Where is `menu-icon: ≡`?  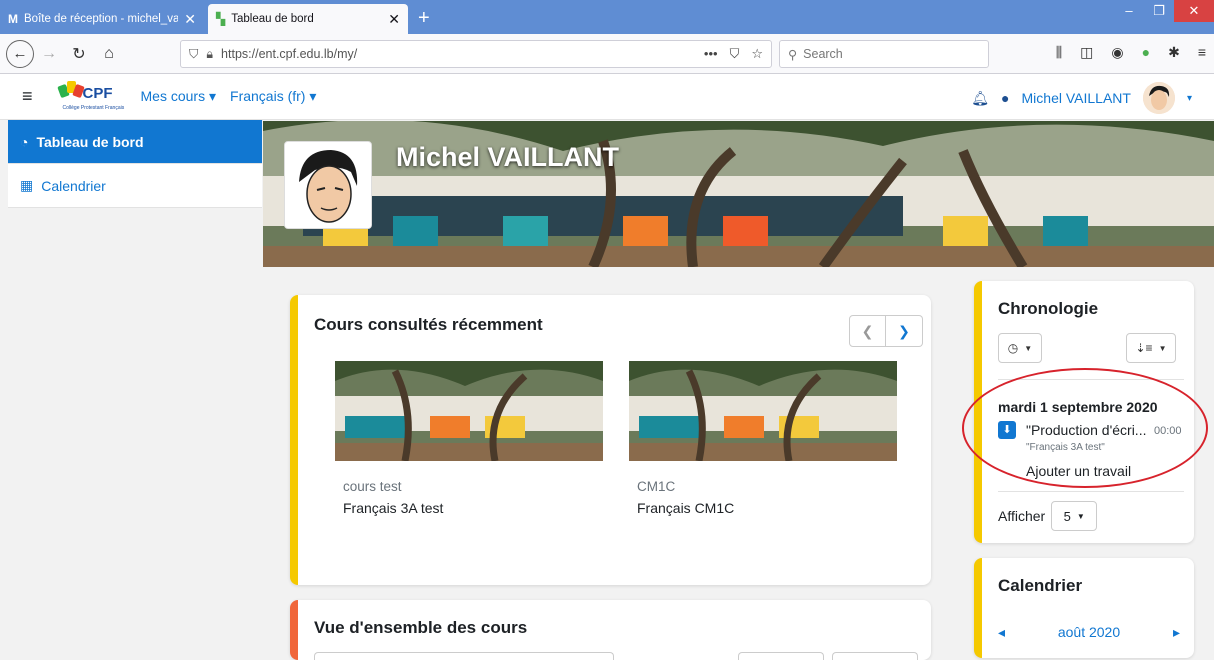 menu-icon: ≡ is located at coordinates (1202, 52).